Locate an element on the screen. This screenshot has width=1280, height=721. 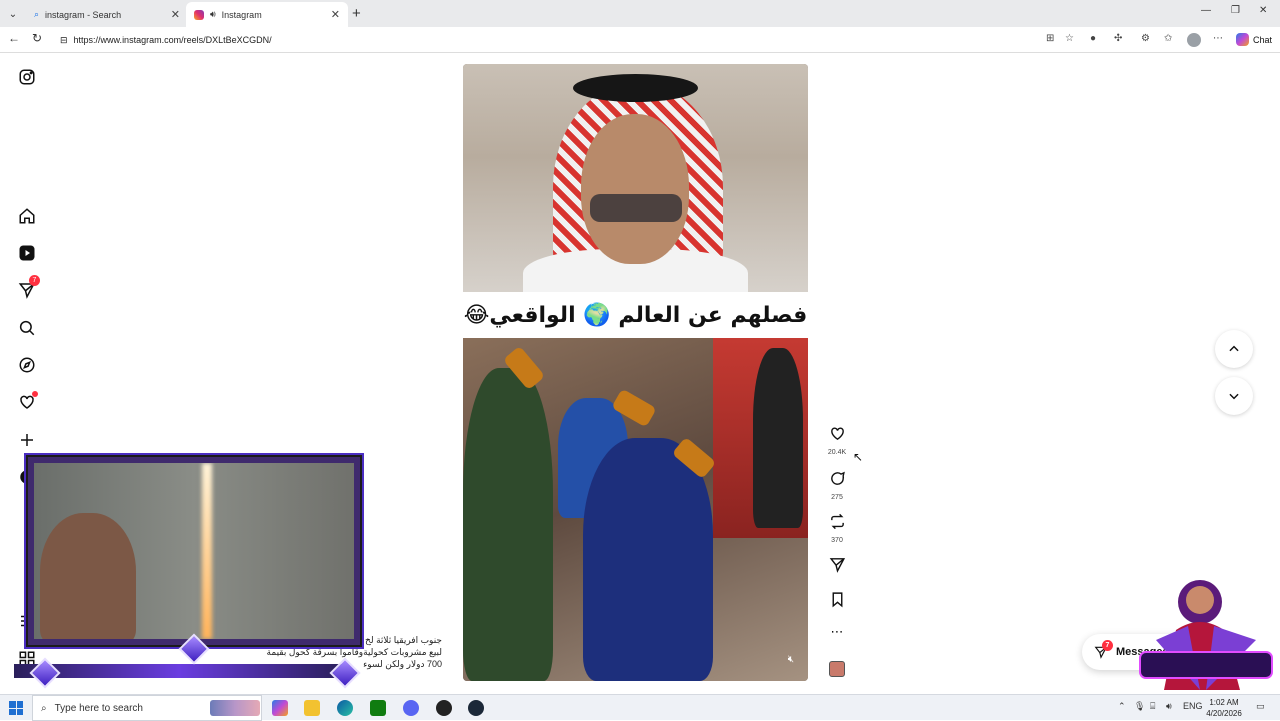
reels-icon is located at coordinates (27, 253).